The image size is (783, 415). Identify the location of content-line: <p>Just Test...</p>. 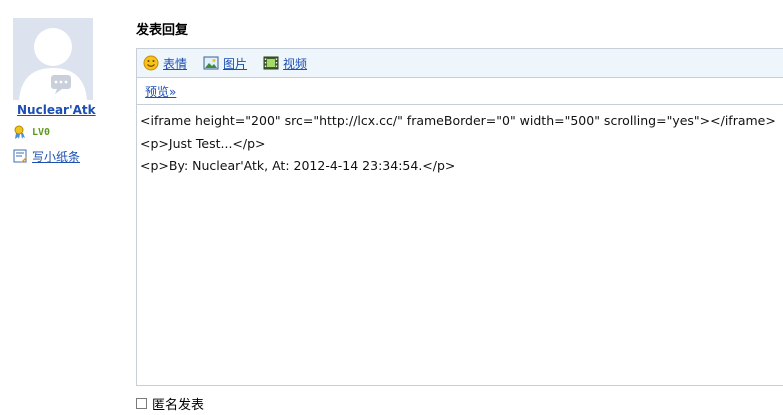
(203, 143).